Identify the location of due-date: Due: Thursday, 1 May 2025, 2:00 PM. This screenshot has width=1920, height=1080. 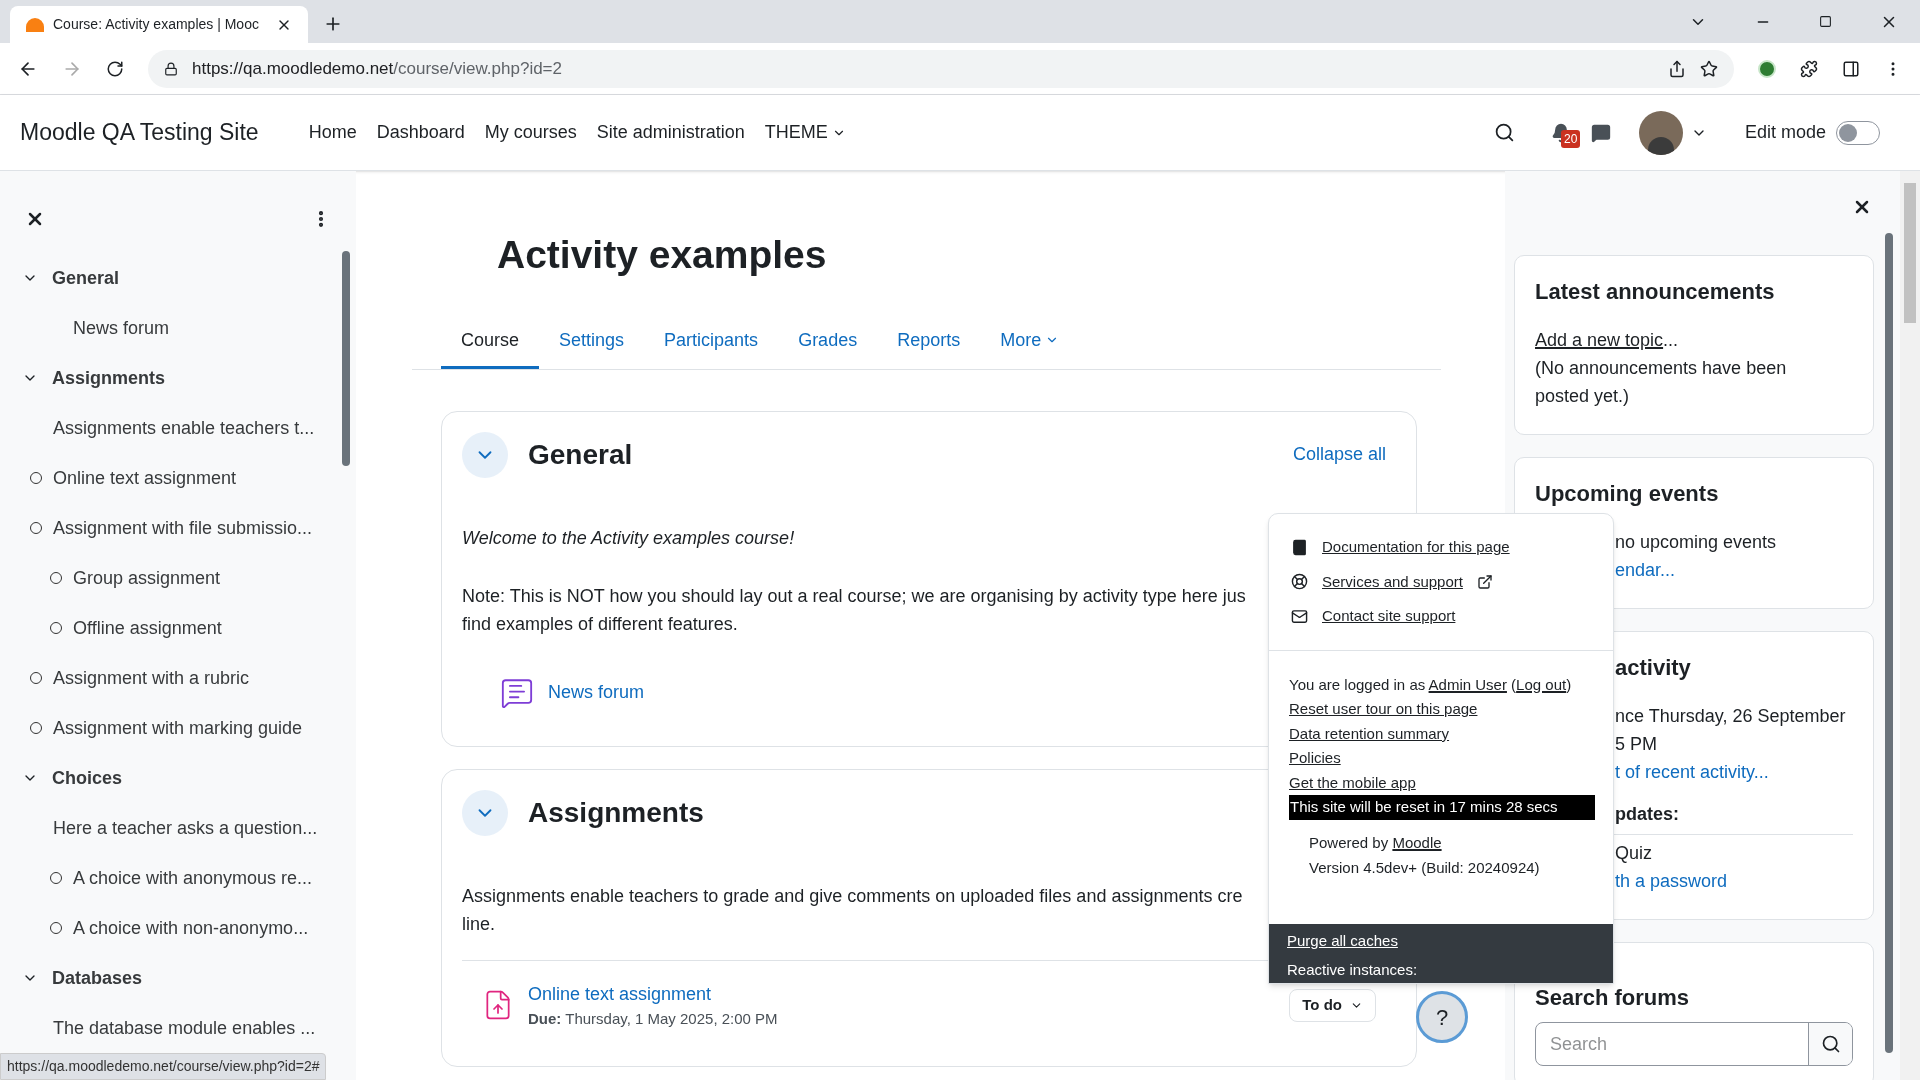
(653, 1018).